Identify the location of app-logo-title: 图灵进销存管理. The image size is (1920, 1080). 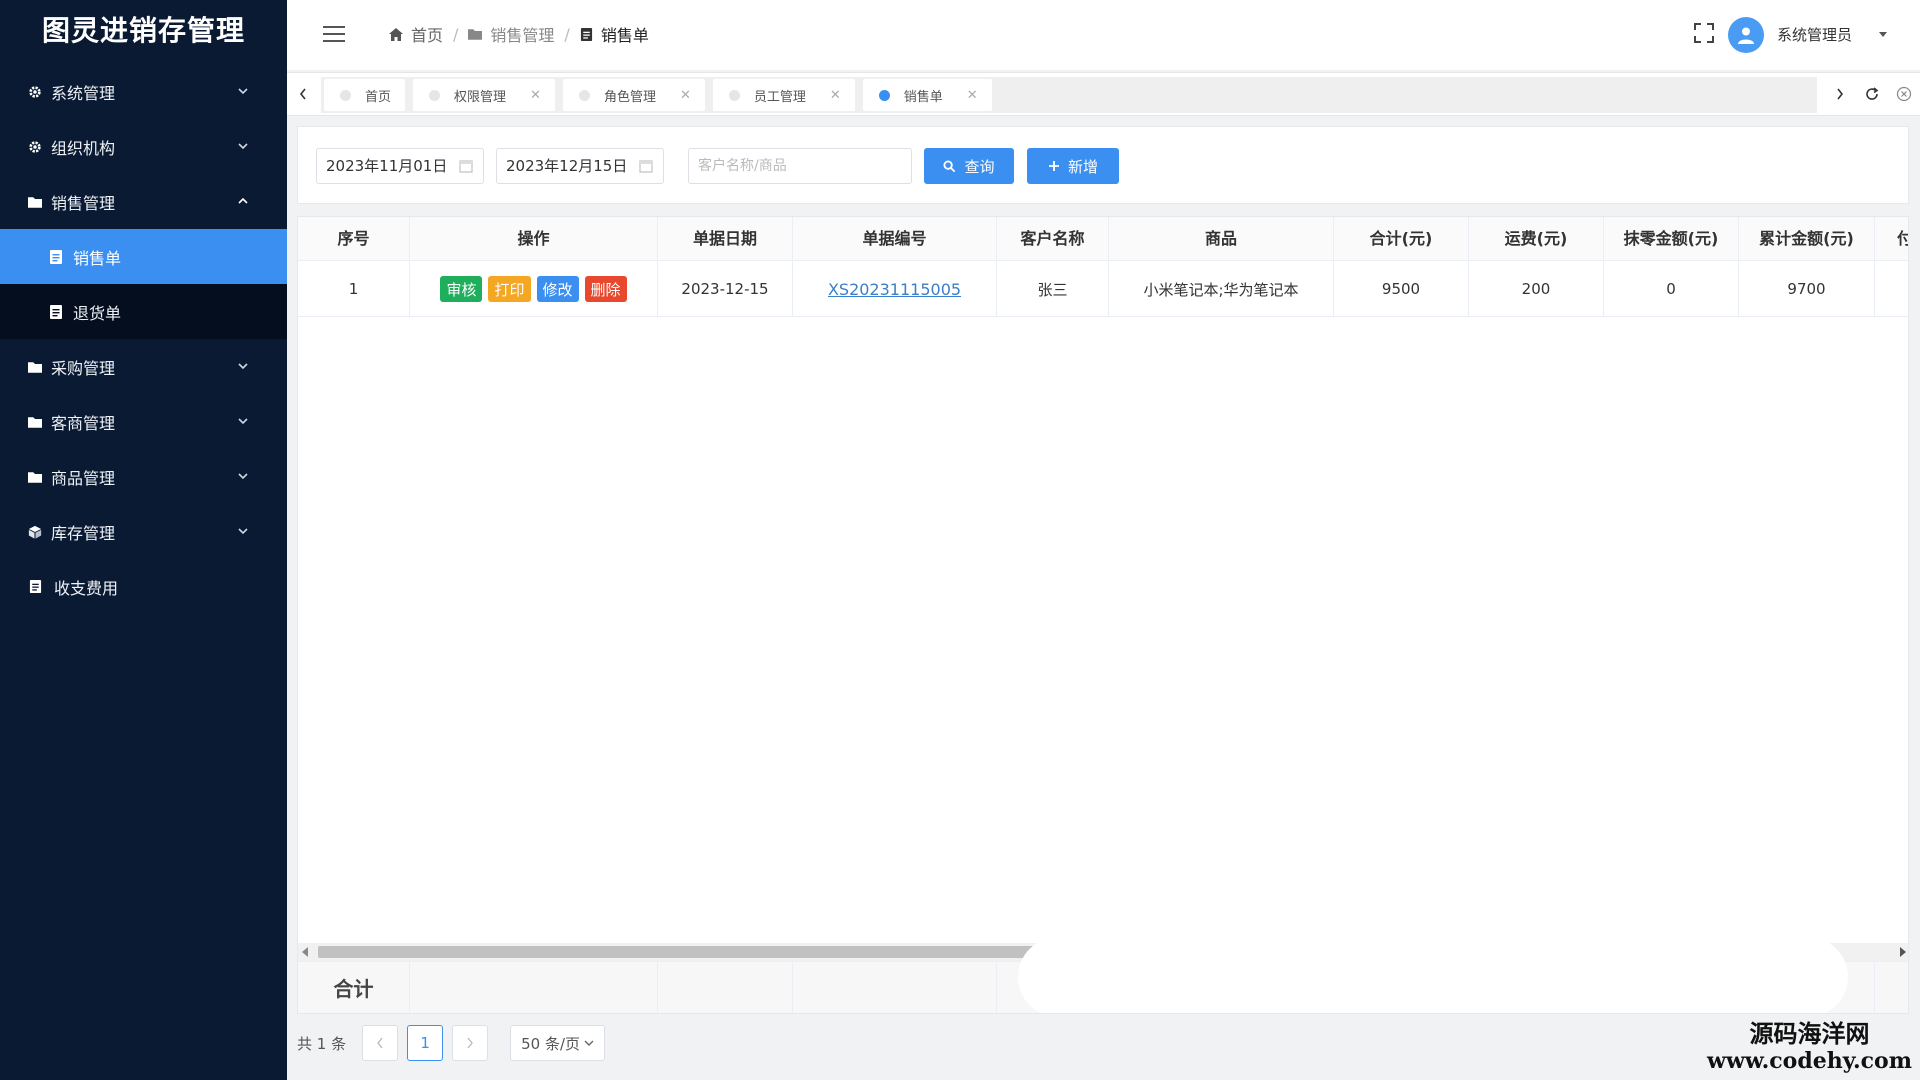
(143, 30).